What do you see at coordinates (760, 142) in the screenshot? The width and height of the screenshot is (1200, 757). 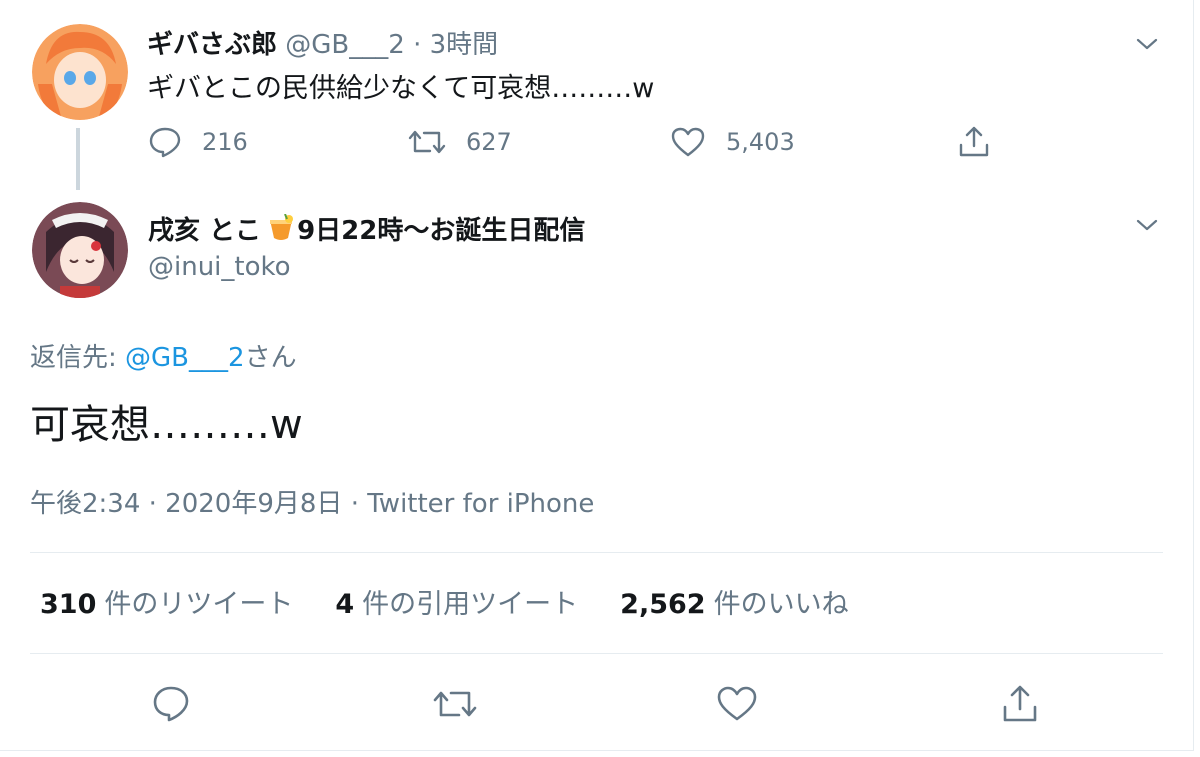 I see `like-count: 5,403` at bounding box center [760, 142].